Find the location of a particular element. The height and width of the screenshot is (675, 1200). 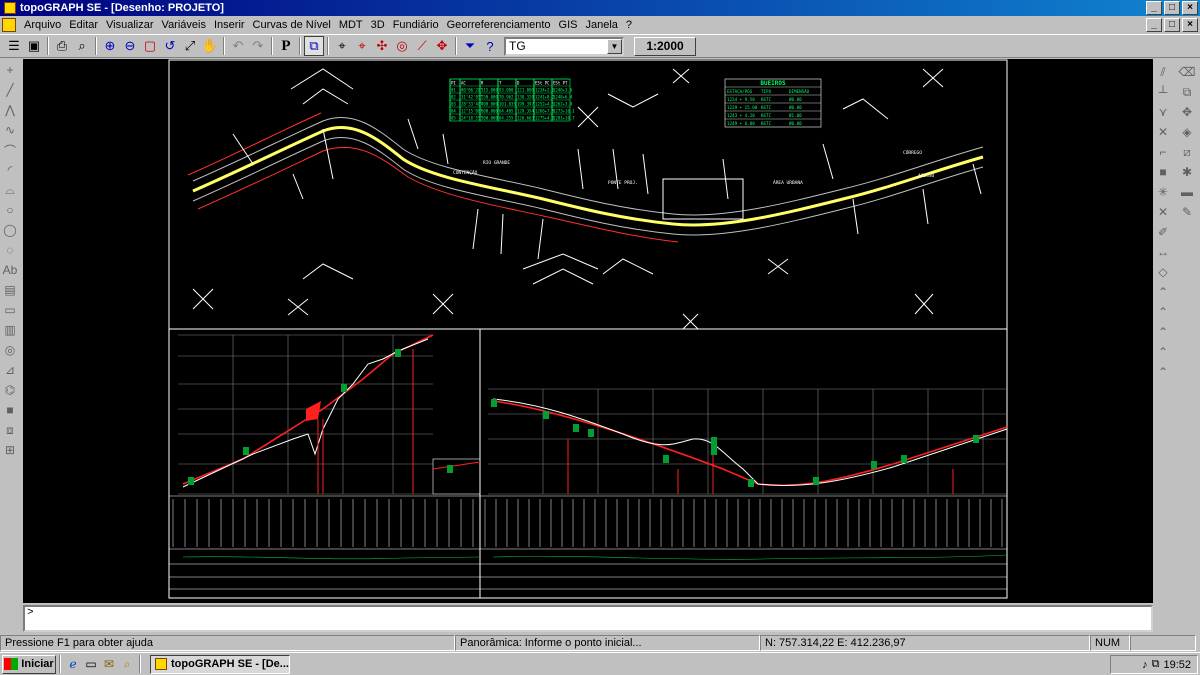

ellipse-icon: ◌ is located at coordinates (10, 250).